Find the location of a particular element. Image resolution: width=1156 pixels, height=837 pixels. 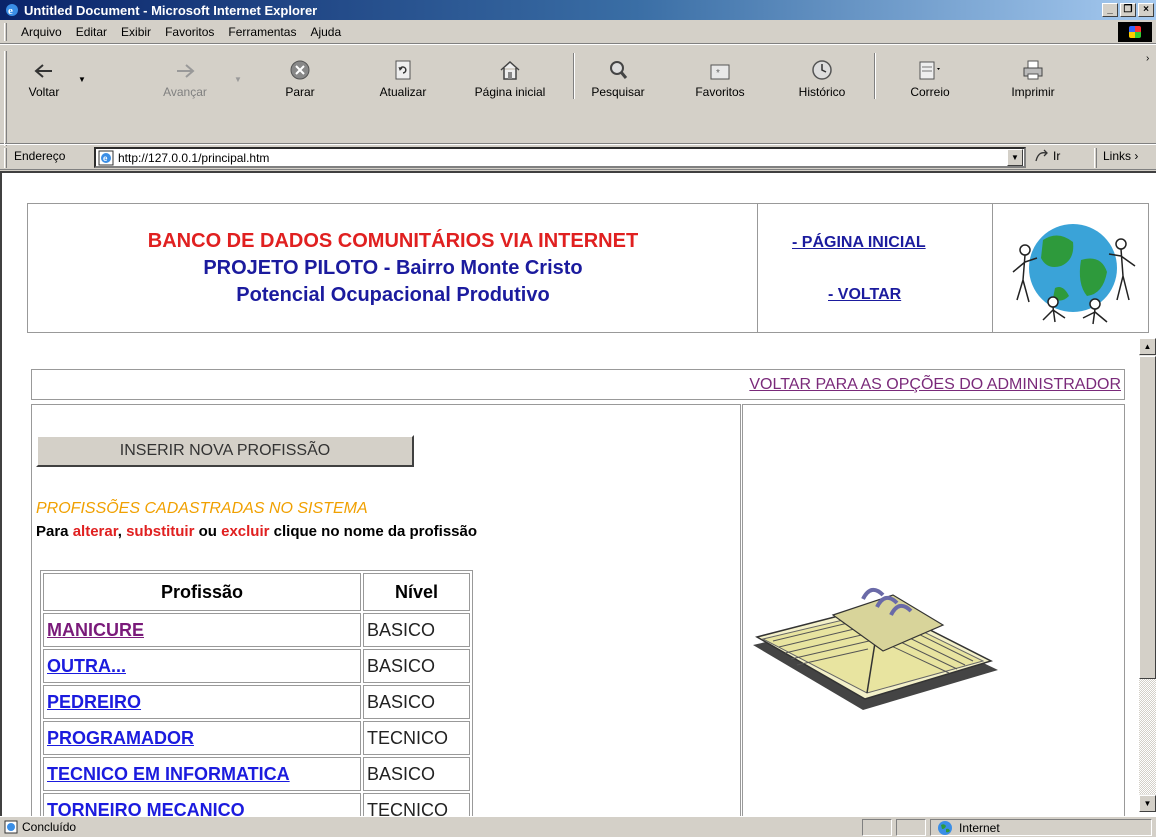

links-button: Links › is located at coordinates (1120, 156).